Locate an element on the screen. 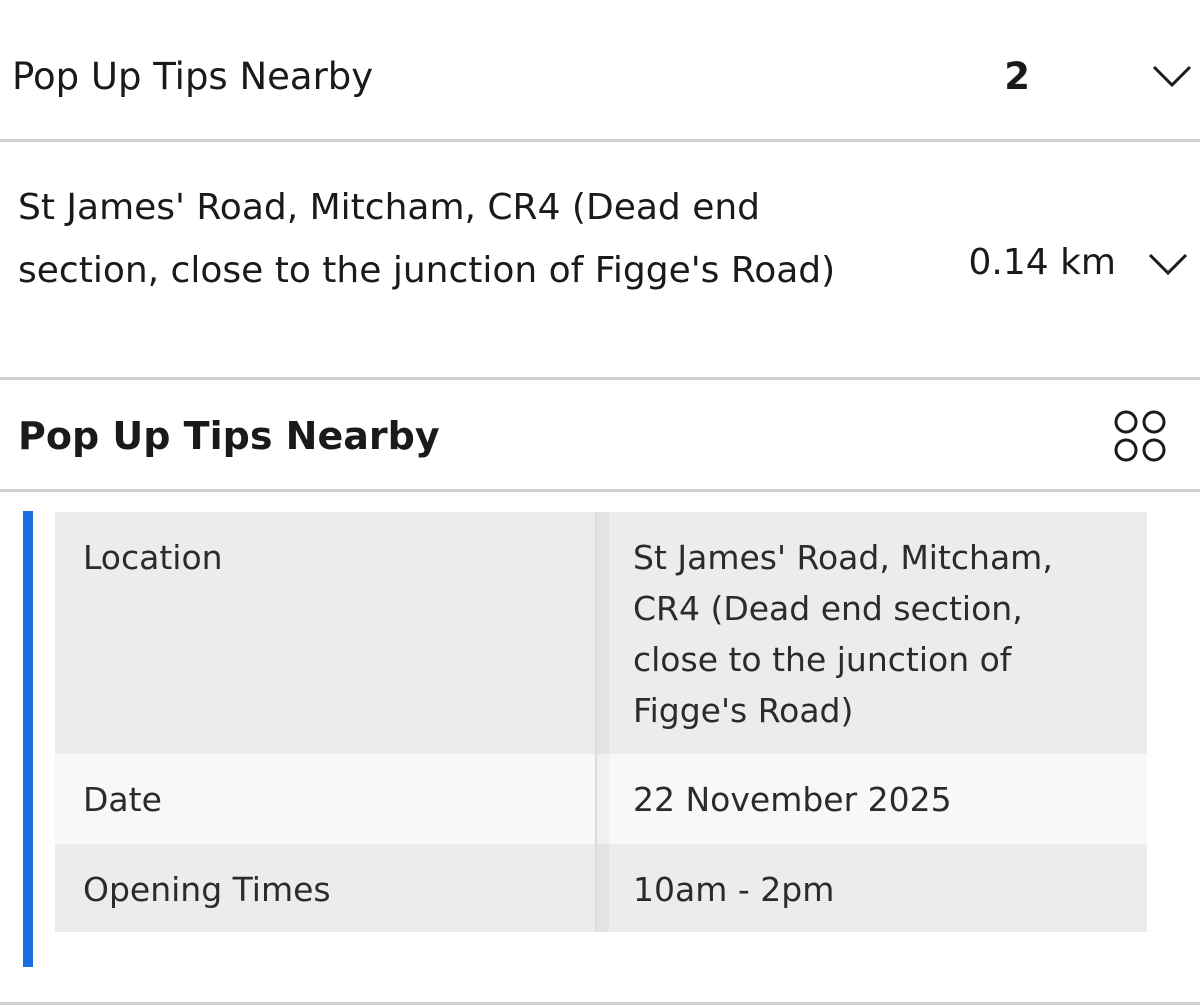  tip-result-distance: 0.14 km is located at coordinates (1042, 262).